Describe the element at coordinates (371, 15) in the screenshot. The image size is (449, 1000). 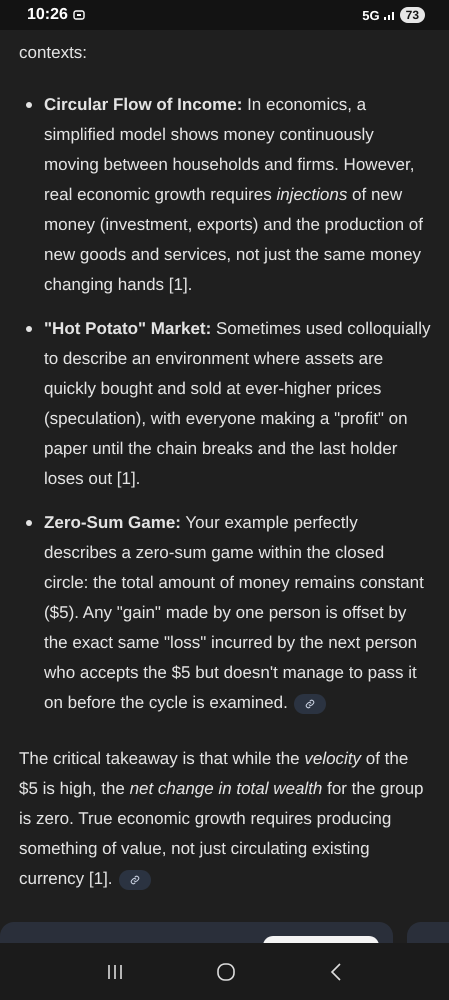
I see `network-type: 5G` at that location.